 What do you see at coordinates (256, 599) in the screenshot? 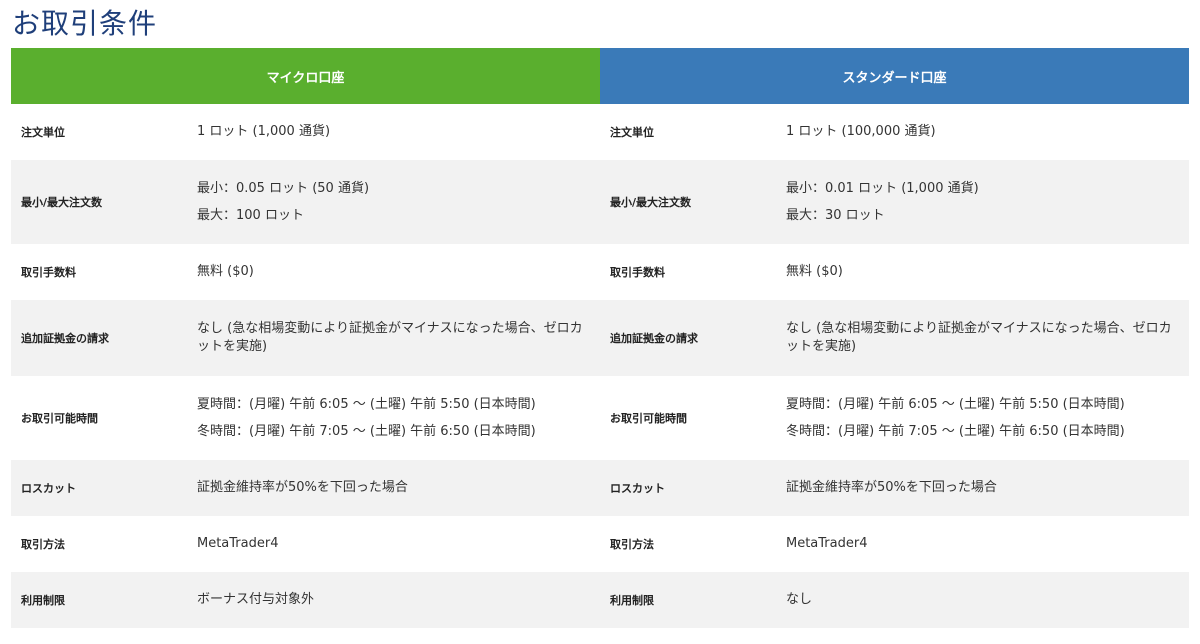
I see `row-value: ボーナス付与対象外` at bounding box center [256, 599].